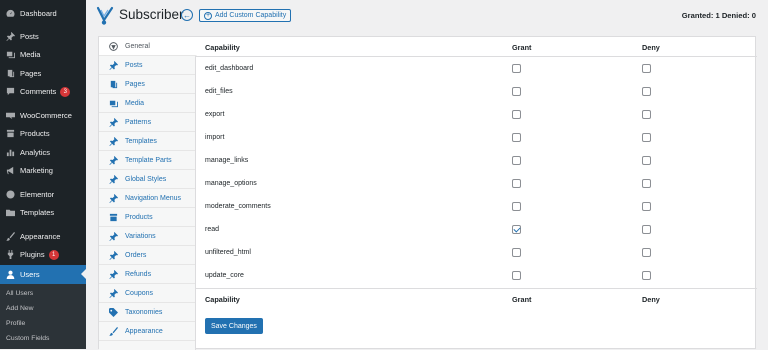 The width and height of the screenshot is (768, 350). Describe the element at coordinates (476, 92) in the screenshot. I see `table-row: edit_files` at that location.